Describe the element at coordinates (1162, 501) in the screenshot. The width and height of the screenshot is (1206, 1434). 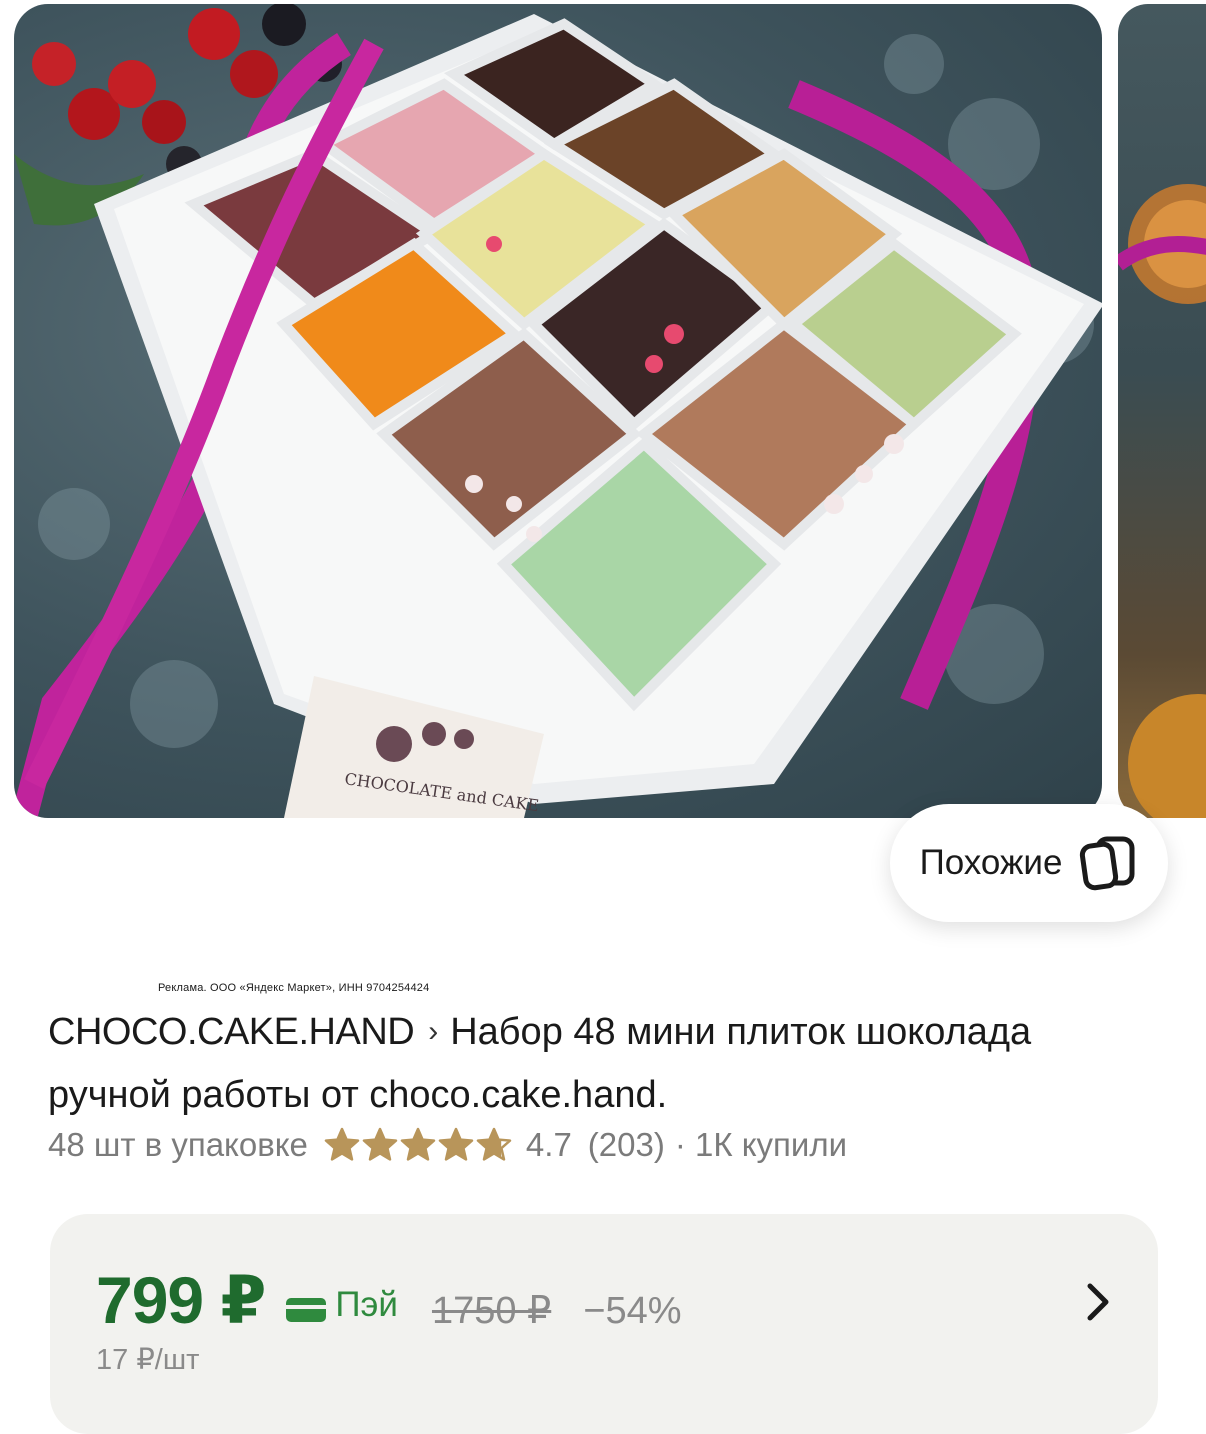
I see `next-photo-preview` at that location.